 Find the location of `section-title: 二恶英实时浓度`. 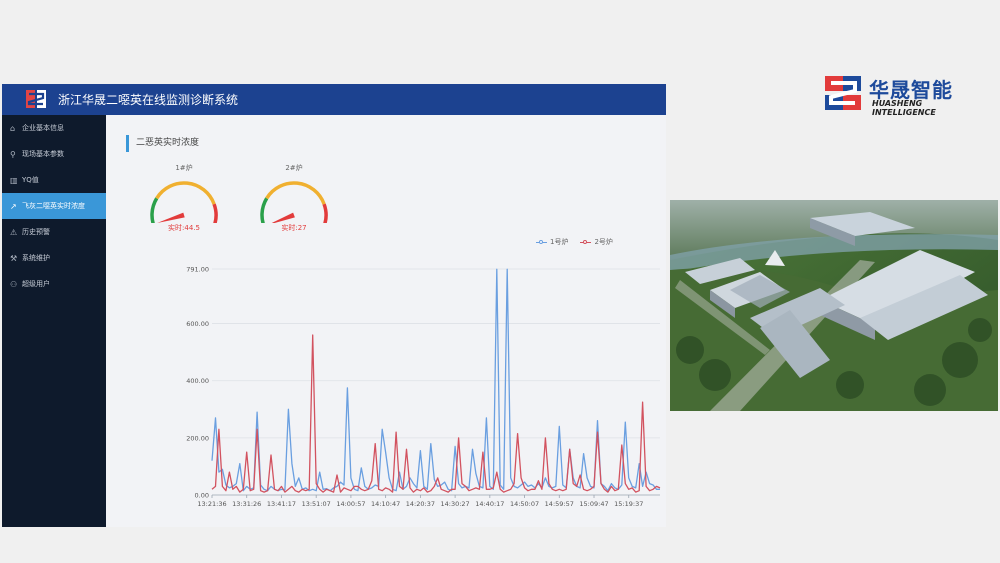

section-title: 二恶英实时浓度 is located at coordinates (162, 143).